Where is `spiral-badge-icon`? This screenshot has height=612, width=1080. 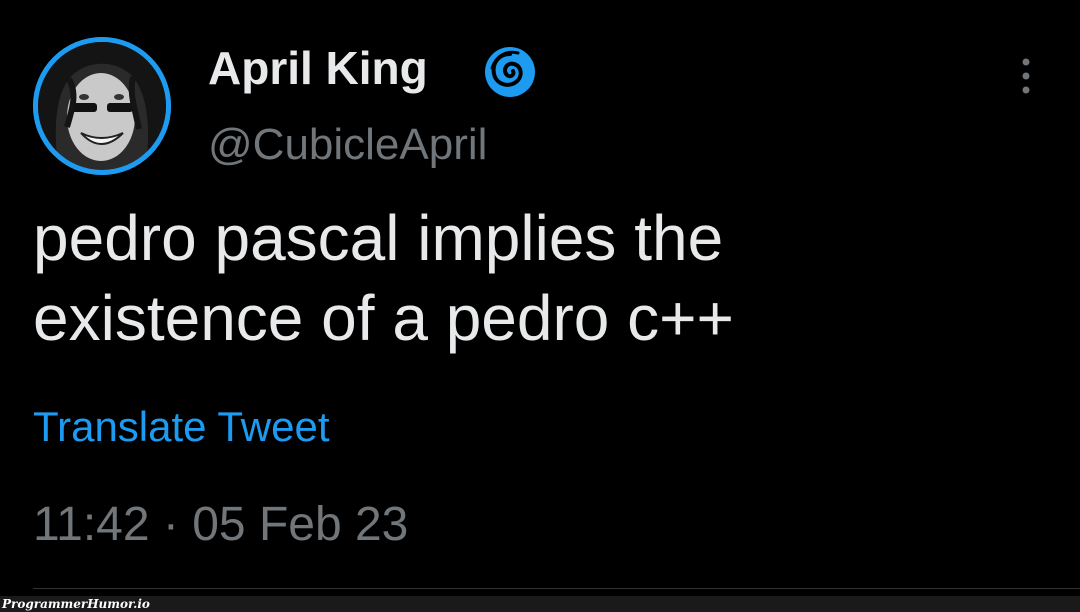
spiral-badge-icon is located at coordinates (510, 72).